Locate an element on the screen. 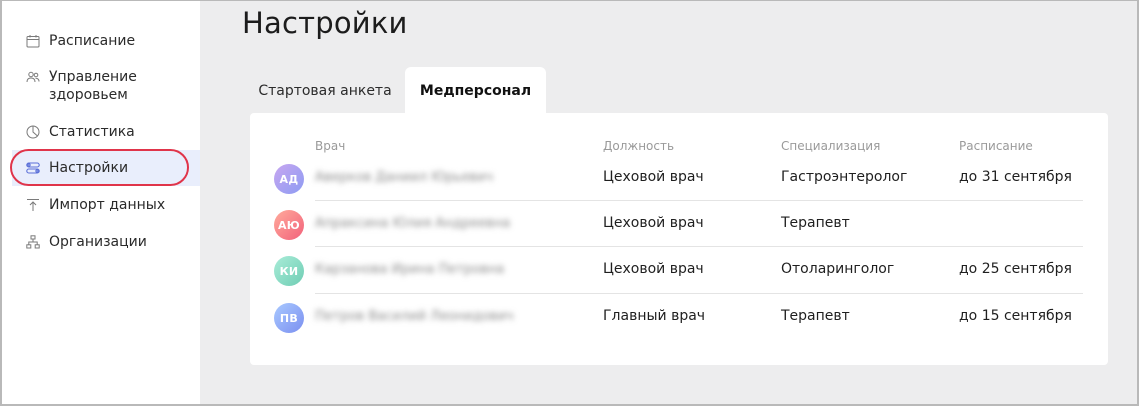  people-icon is located at coordinates (33, 77).